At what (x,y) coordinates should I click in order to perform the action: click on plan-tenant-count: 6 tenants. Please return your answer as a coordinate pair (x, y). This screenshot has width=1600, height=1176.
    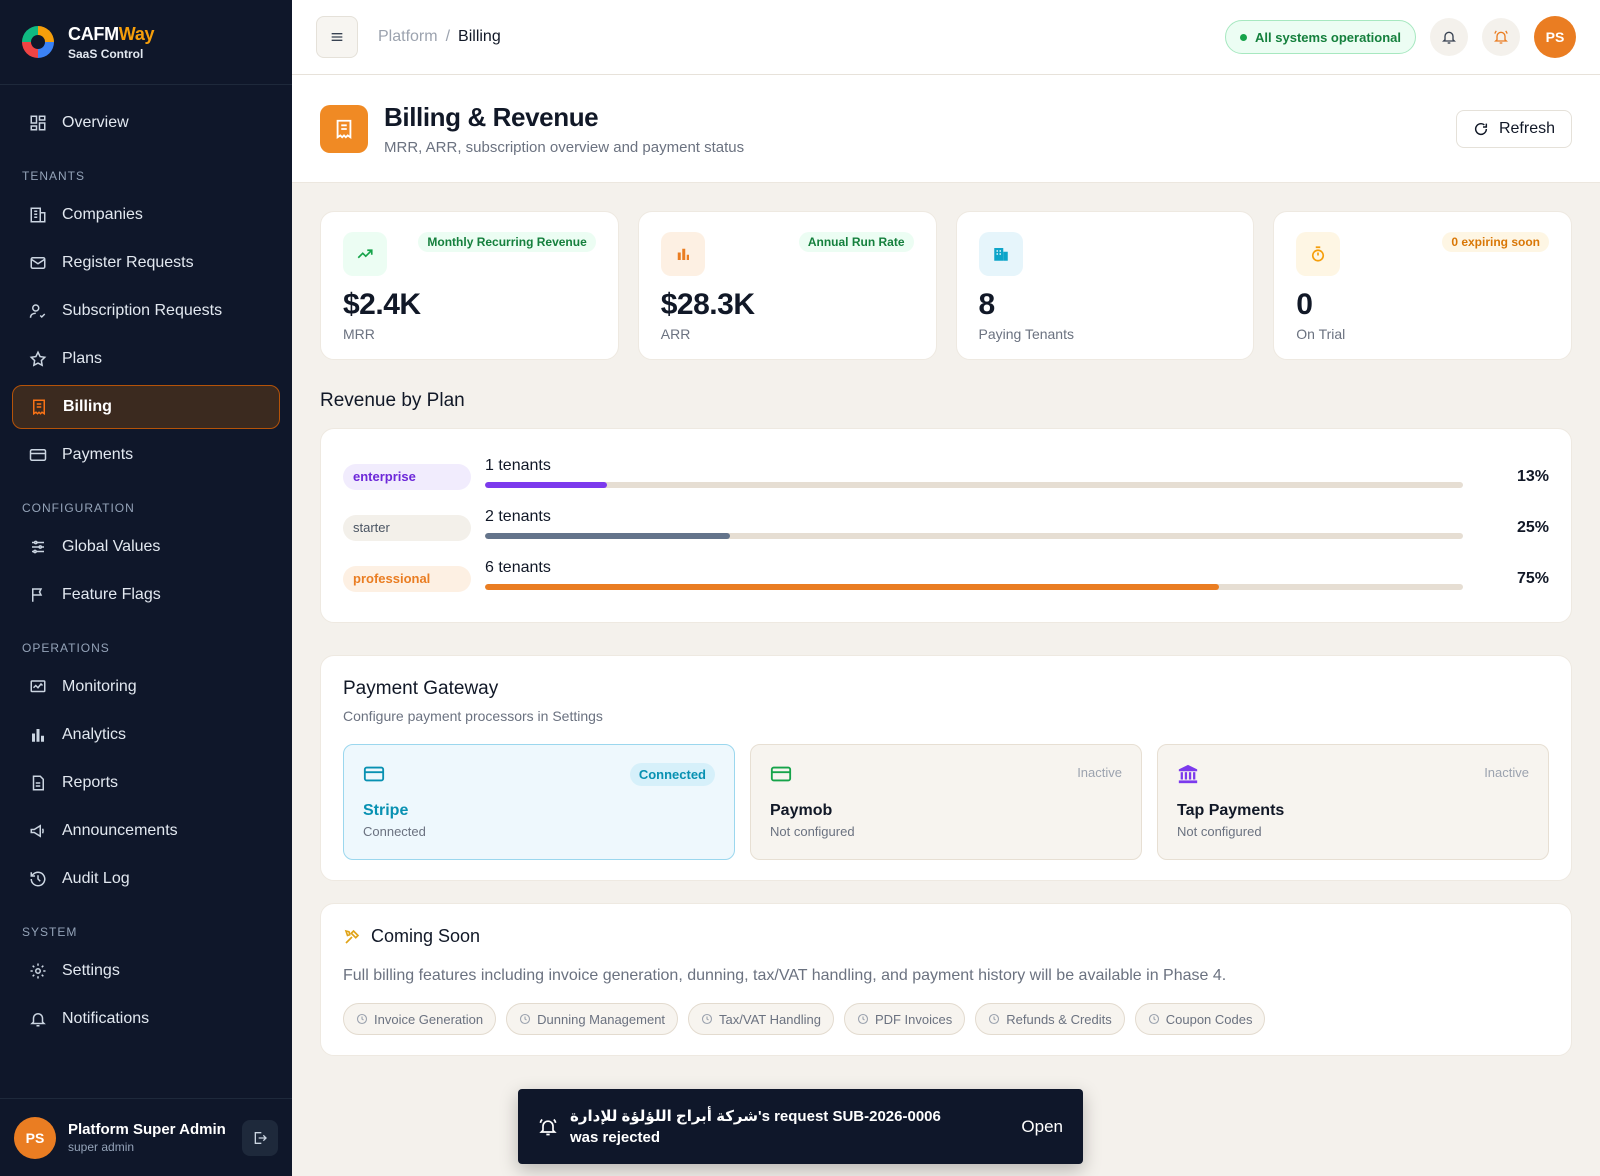
    Looking at the image, I should click on (518, 567).